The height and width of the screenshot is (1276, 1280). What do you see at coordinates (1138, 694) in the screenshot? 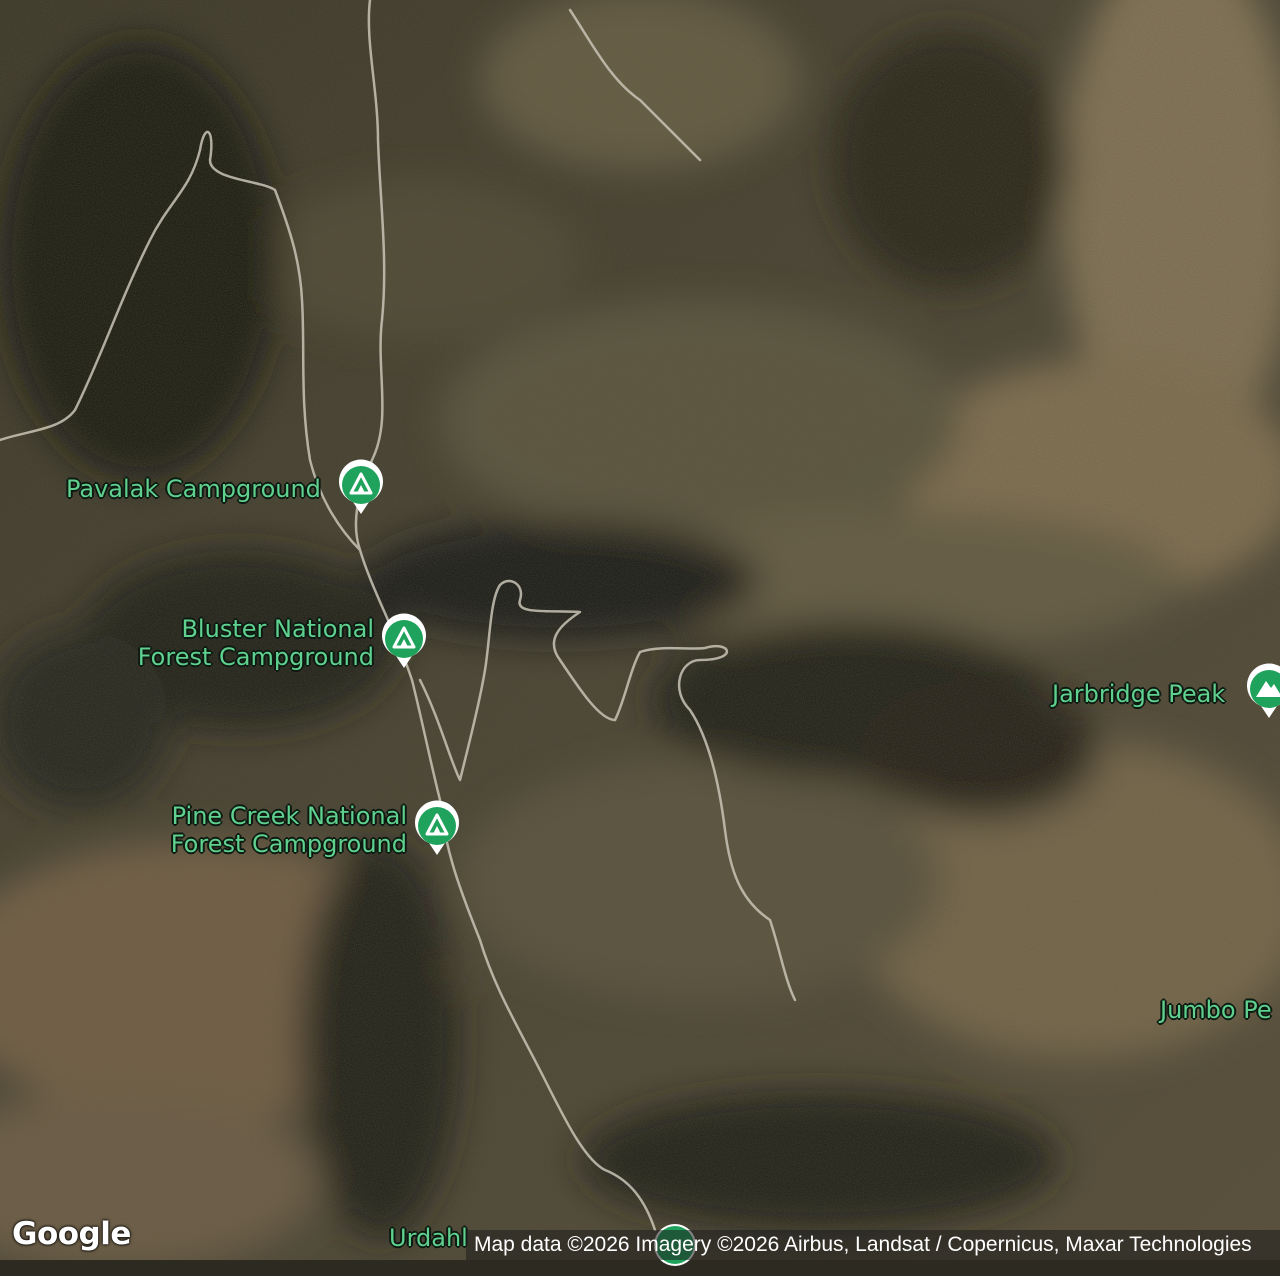
I see `place-label-jarbridge-peak: Jarbridge Peak` at bounding box center [1138, 694].